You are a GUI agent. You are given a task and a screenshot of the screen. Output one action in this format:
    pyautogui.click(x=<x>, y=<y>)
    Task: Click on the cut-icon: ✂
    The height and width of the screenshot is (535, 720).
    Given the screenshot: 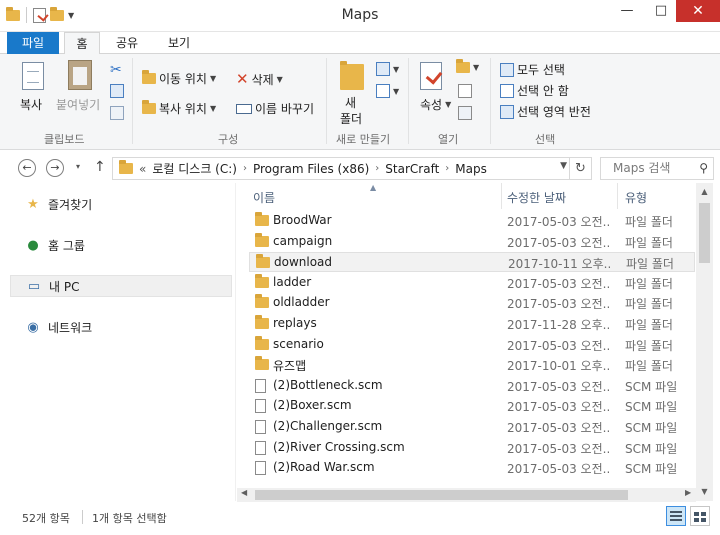 What is the action you would take?
    pyautogui.click(x=116, y=70)
    